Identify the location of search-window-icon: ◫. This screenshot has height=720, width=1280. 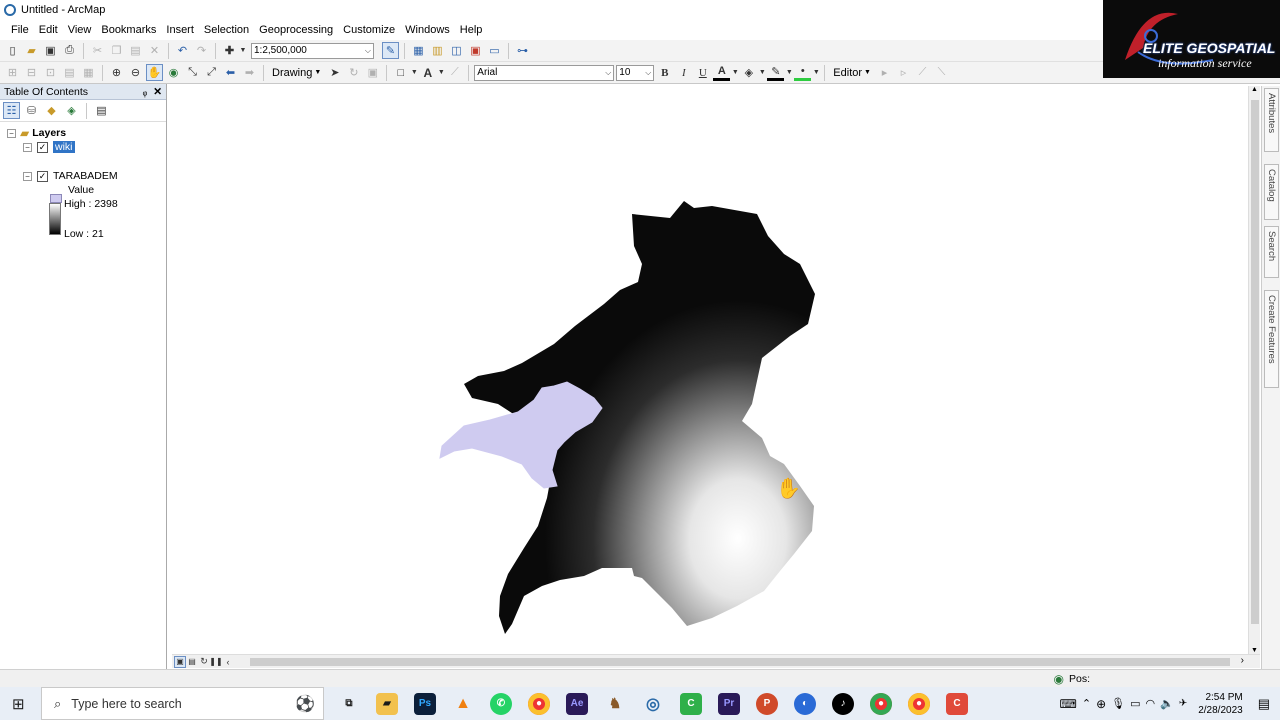
(456, 50).